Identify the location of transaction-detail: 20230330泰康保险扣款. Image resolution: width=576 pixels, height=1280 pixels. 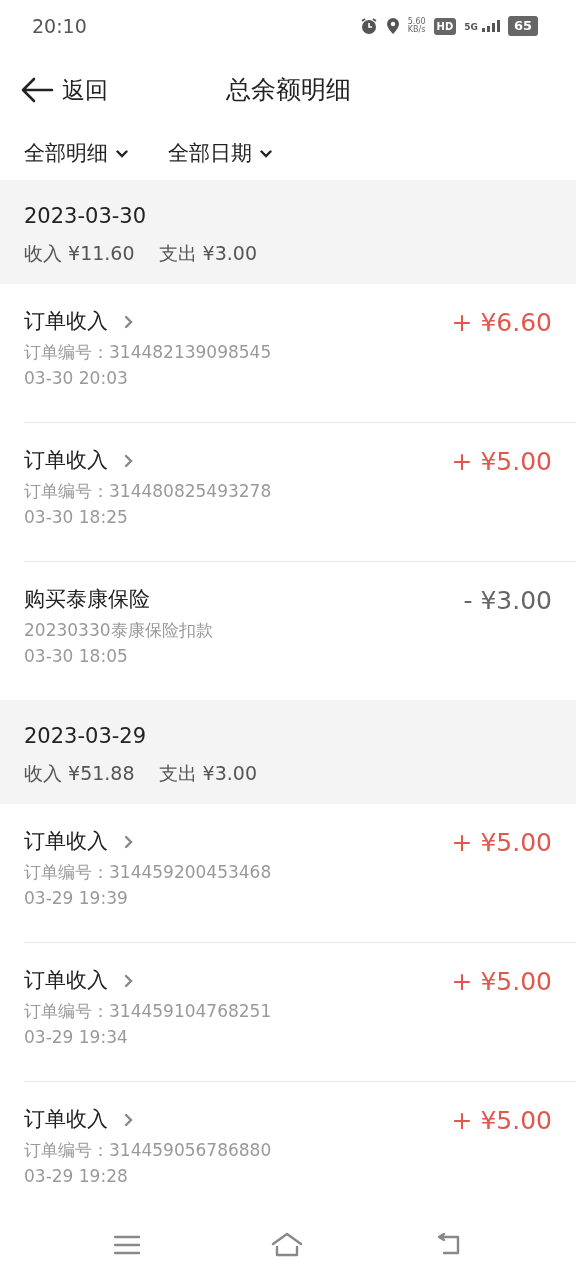
(118, 630).